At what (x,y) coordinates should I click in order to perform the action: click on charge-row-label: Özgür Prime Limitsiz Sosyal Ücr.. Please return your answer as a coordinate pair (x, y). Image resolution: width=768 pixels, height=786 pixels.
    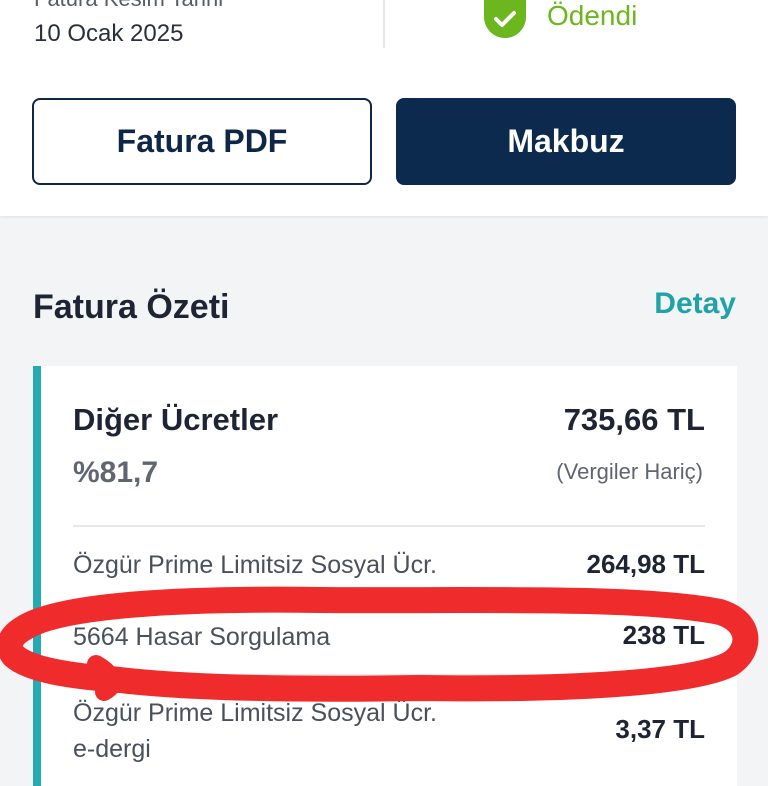
    Looking at the image, I should click on (255, 565).